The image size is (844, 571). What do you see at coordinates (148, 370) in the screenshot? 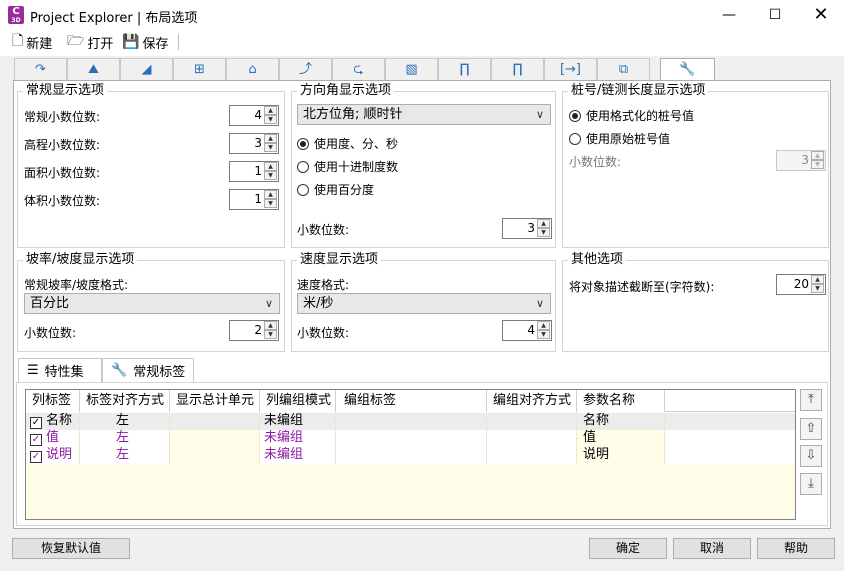
I see `tab-general-labels: 🔧 常规标签` at bounding box center [148, 370].